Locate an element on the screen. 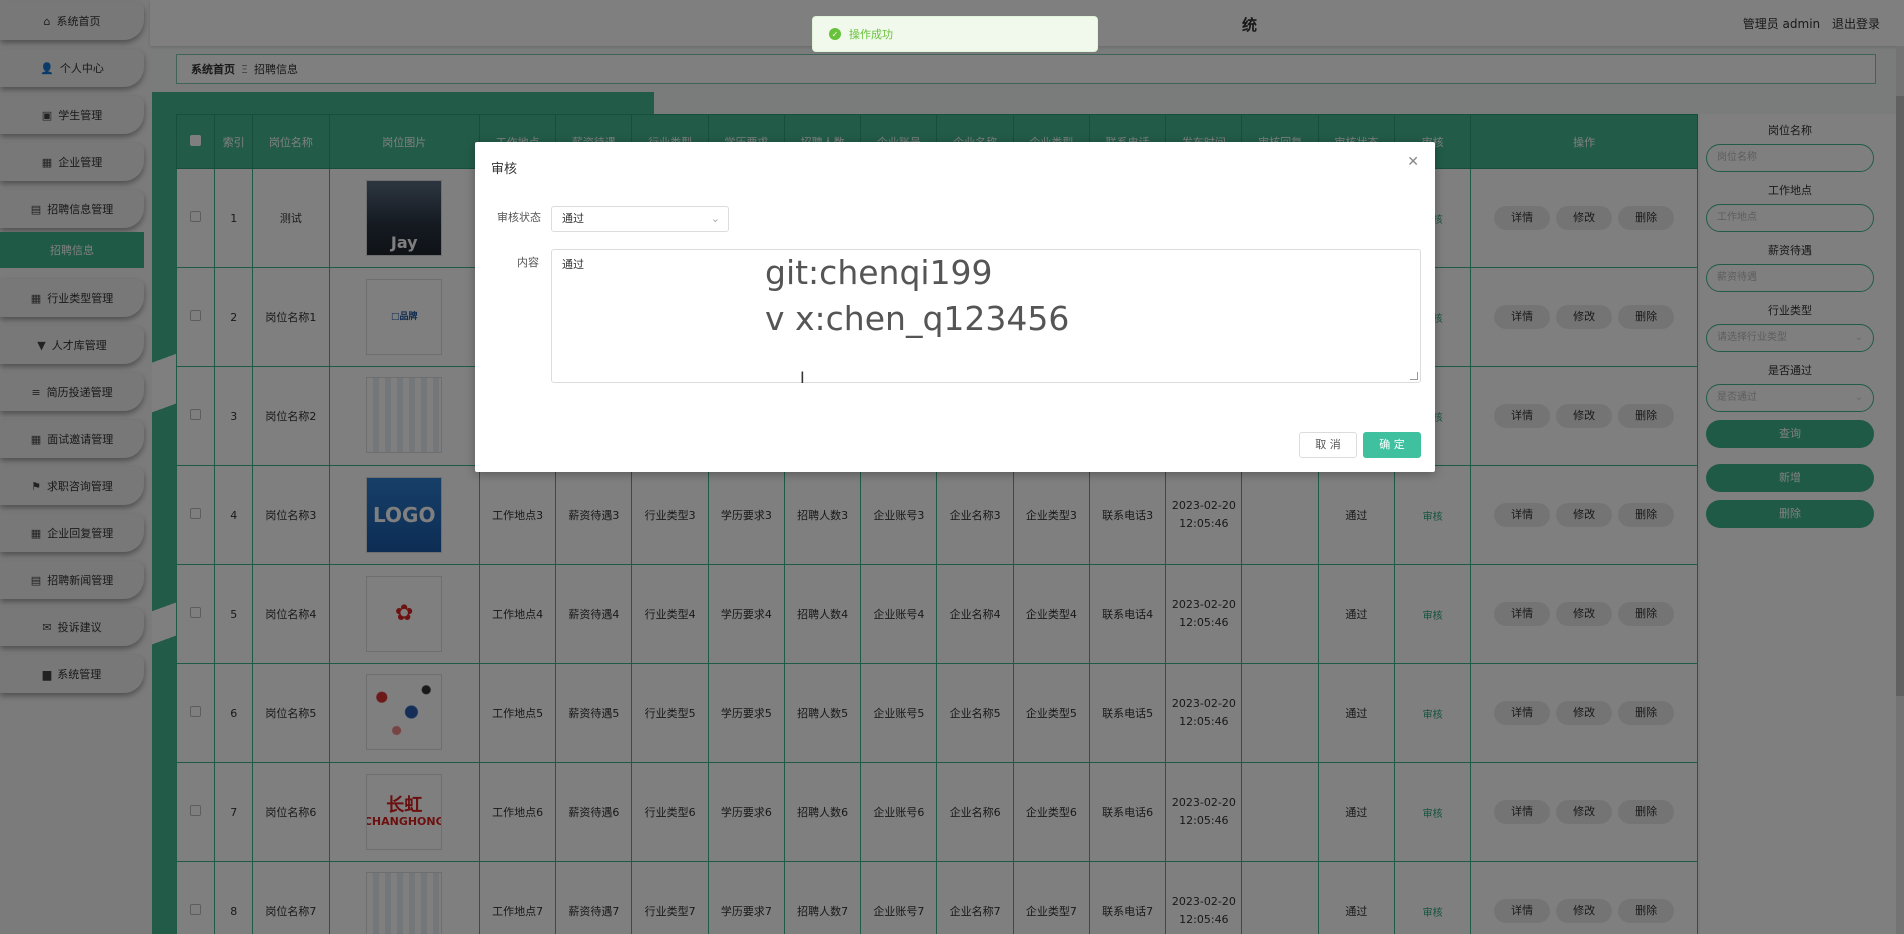 Image resolution: width=1904 pixels, height=934 pixels. check-circle-icon: ✓ is located at coordinates (835, 34).